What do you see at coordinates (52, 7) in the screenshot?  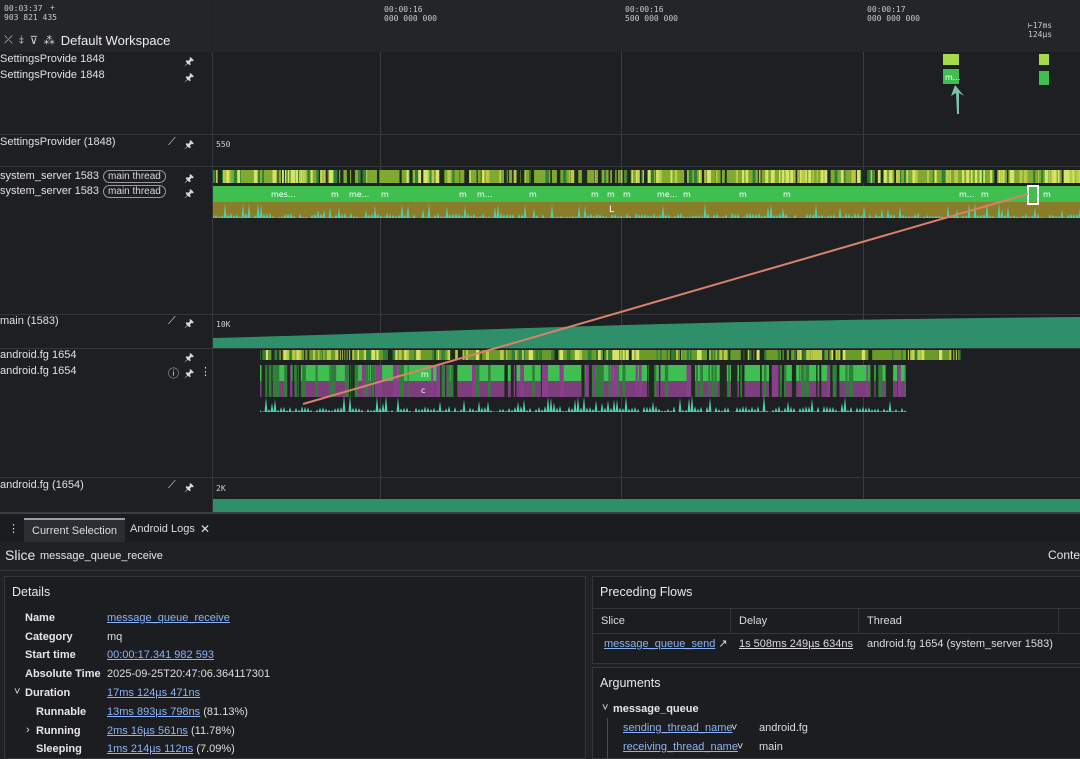 I see `plus-icon: +` at bounding box center [52, 7].